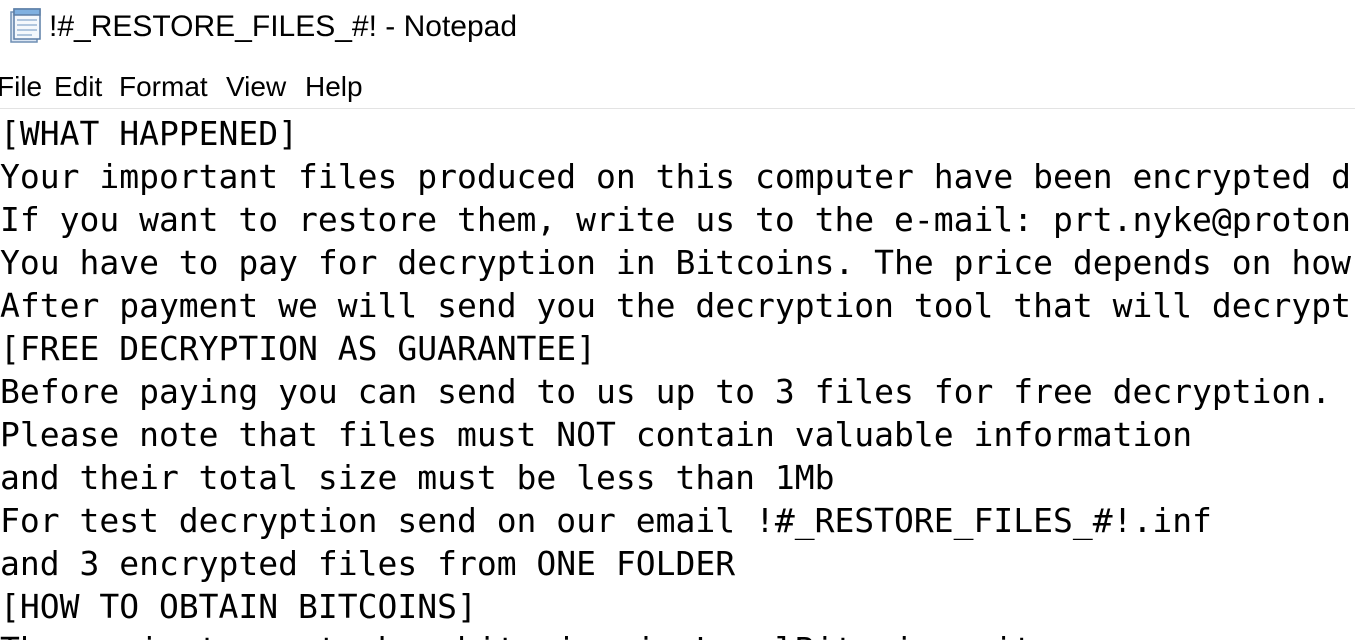 This screenshot has width=1355, height=640. What do you see at coordinates (238, 606) in the screenshot?
I see `text-line: [HOW TO OBTAIN BITCOINS]` at bounding box center [238, 606].